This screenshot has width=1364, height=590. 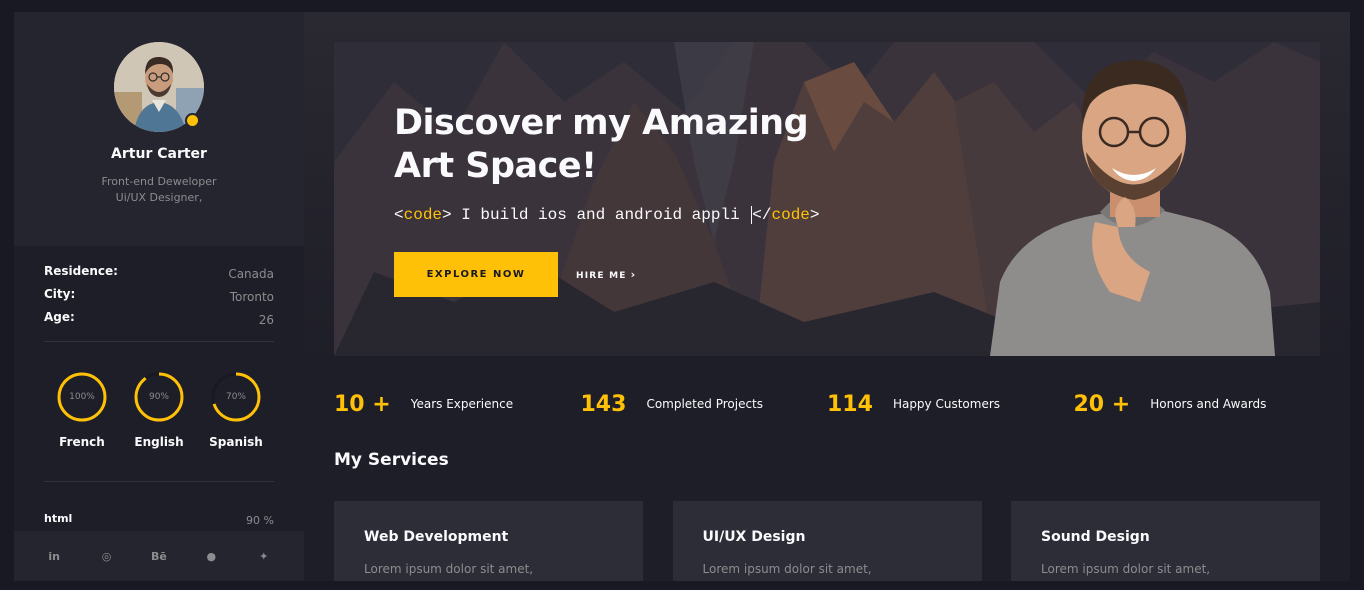 I want to click on dribbble-icon: ◎, so click(x=107, y=556).